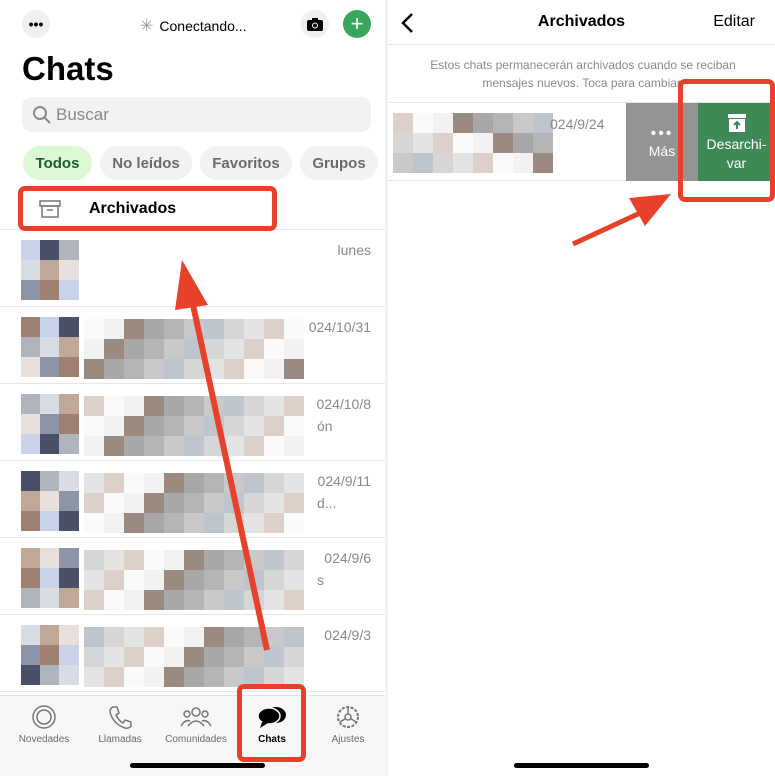 Image resolution: width=775 pixels, height=776 pixels. I want to click on camera-icon, so click(315, 24).